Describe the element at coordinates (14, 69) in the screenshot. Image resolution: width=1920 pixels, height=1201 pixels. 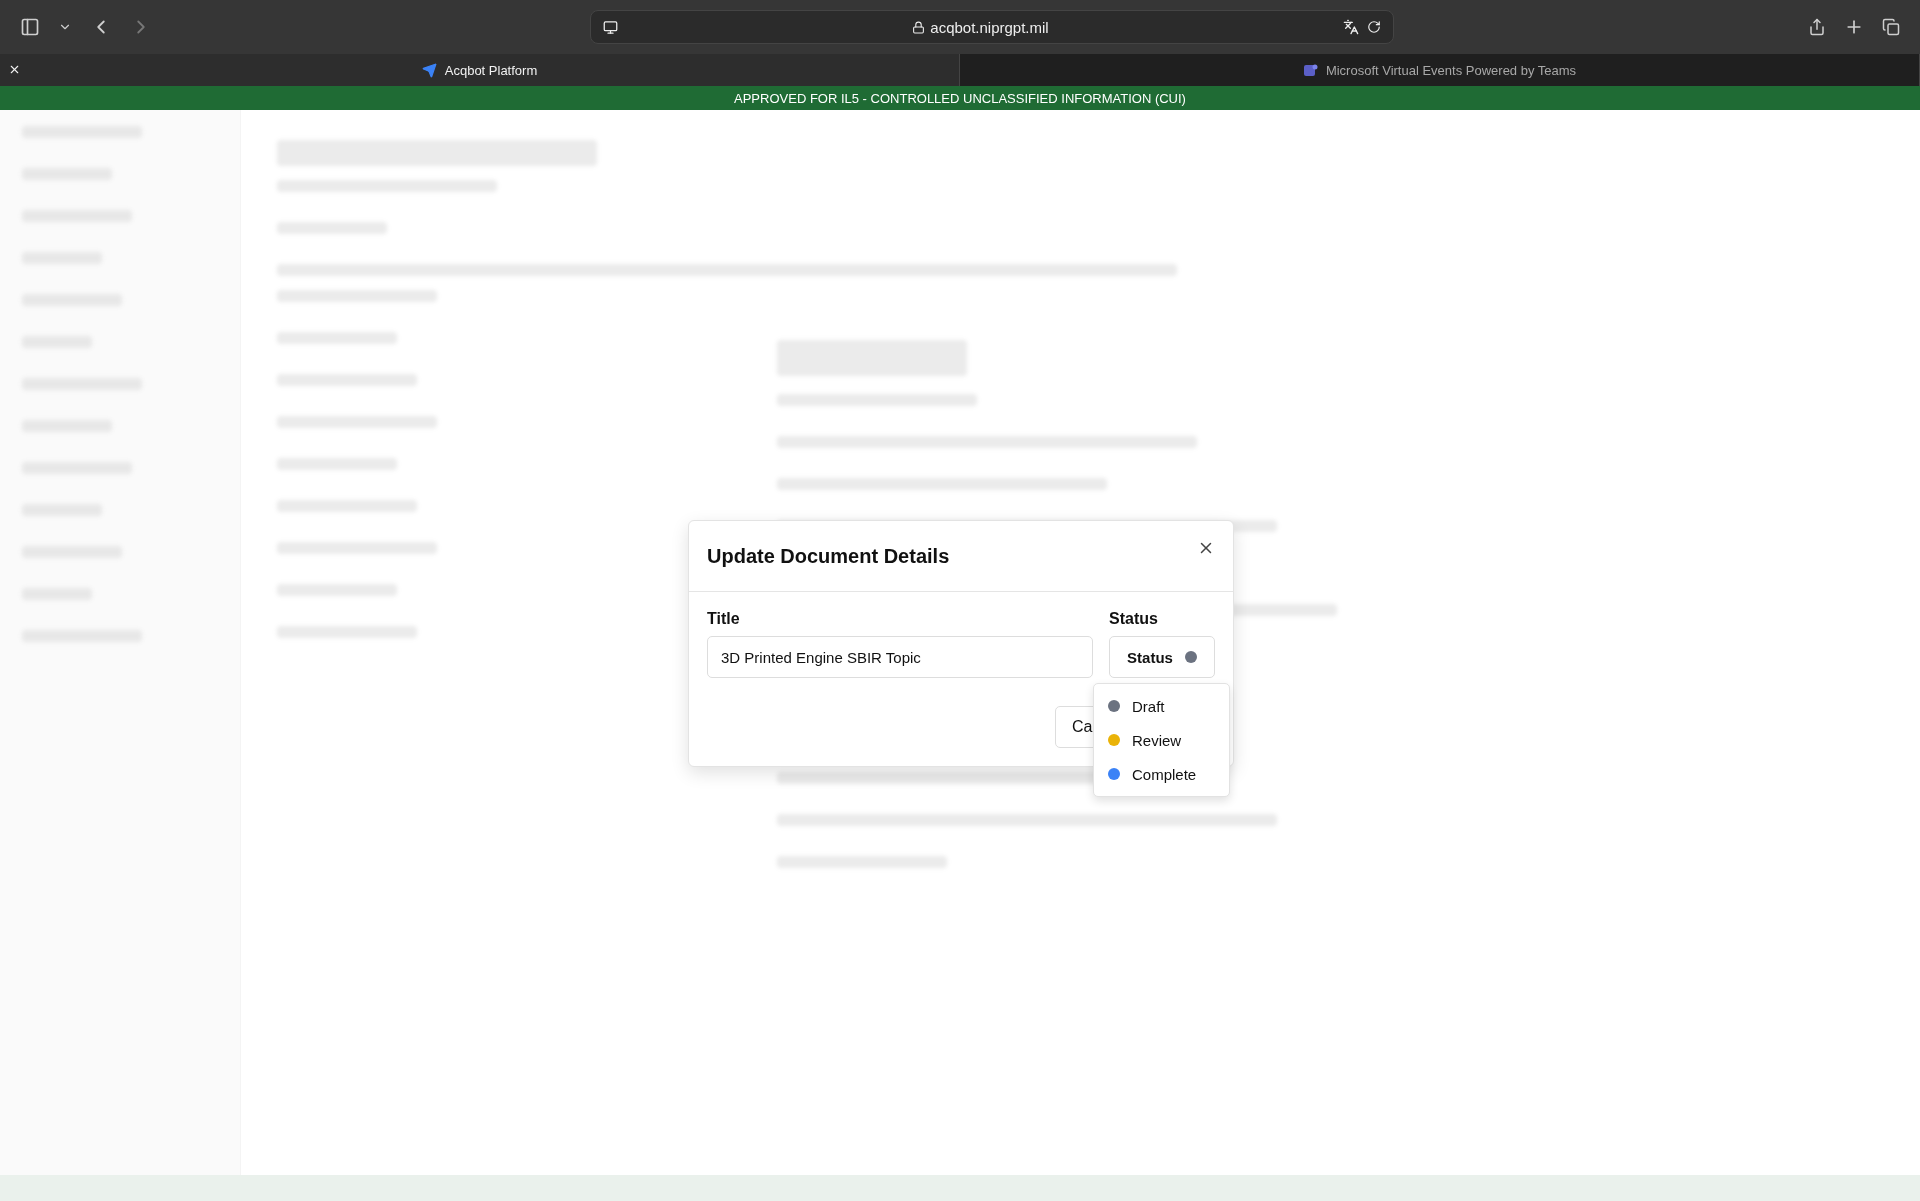
I see `close-tab-icon` at that location.